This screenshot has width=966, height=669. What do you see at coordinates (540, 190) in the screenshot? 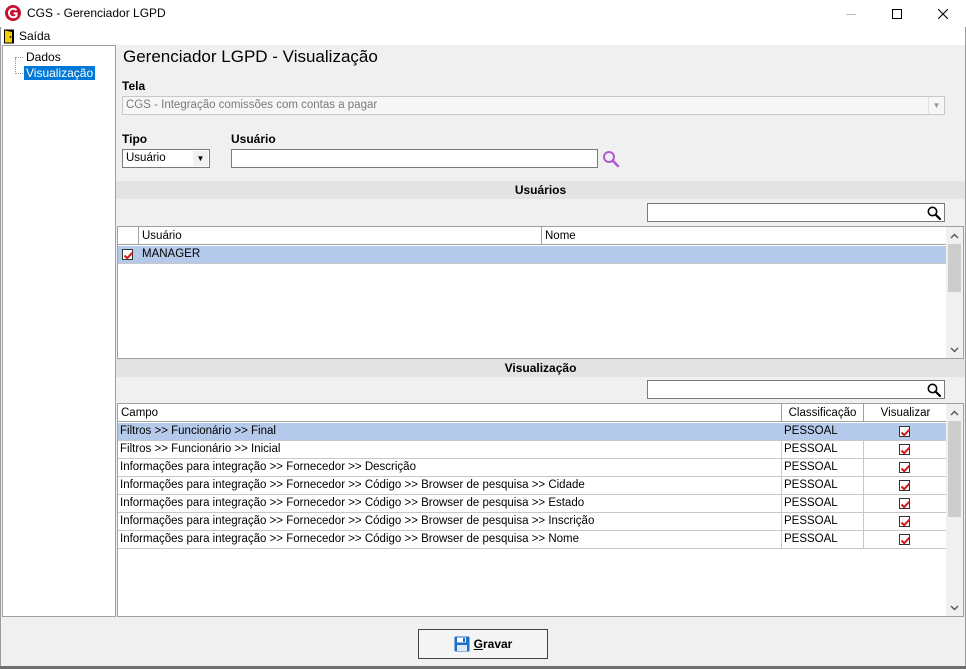
I see `usuarios-section-header: Usuários` at bounding box center [540, 190].